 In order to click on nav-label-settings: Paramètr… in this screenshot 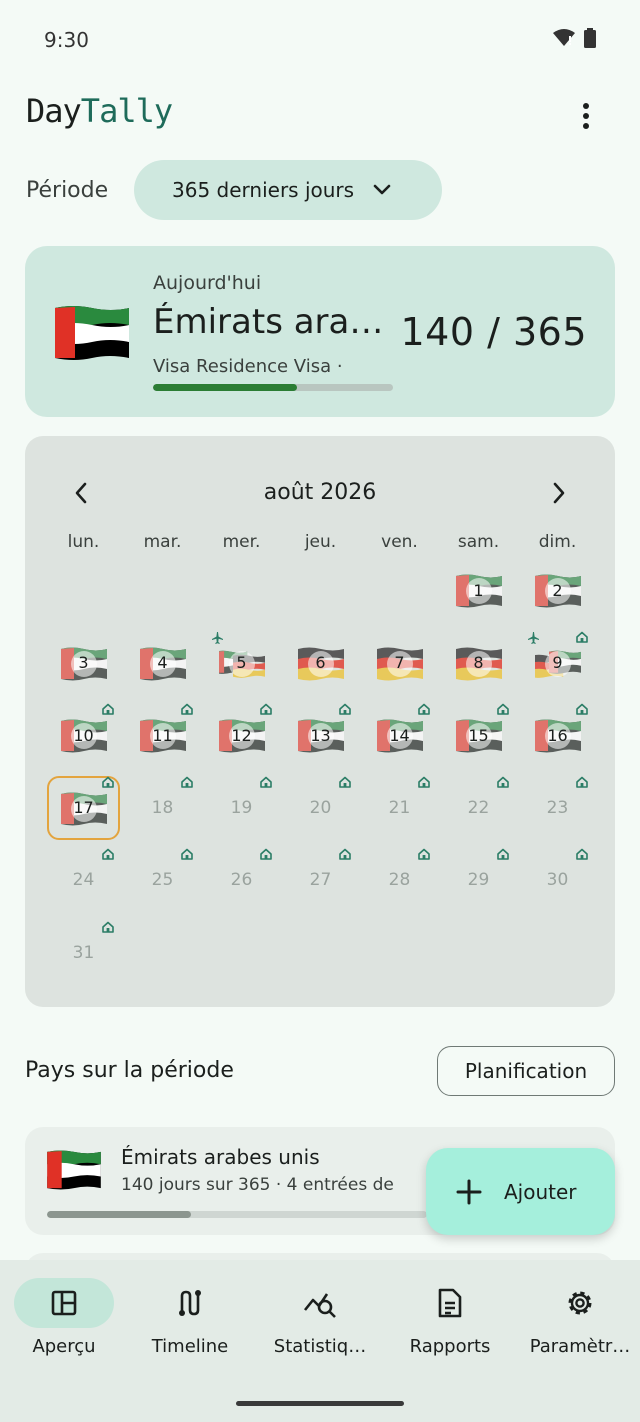, I will do `click(580, 1346)`.